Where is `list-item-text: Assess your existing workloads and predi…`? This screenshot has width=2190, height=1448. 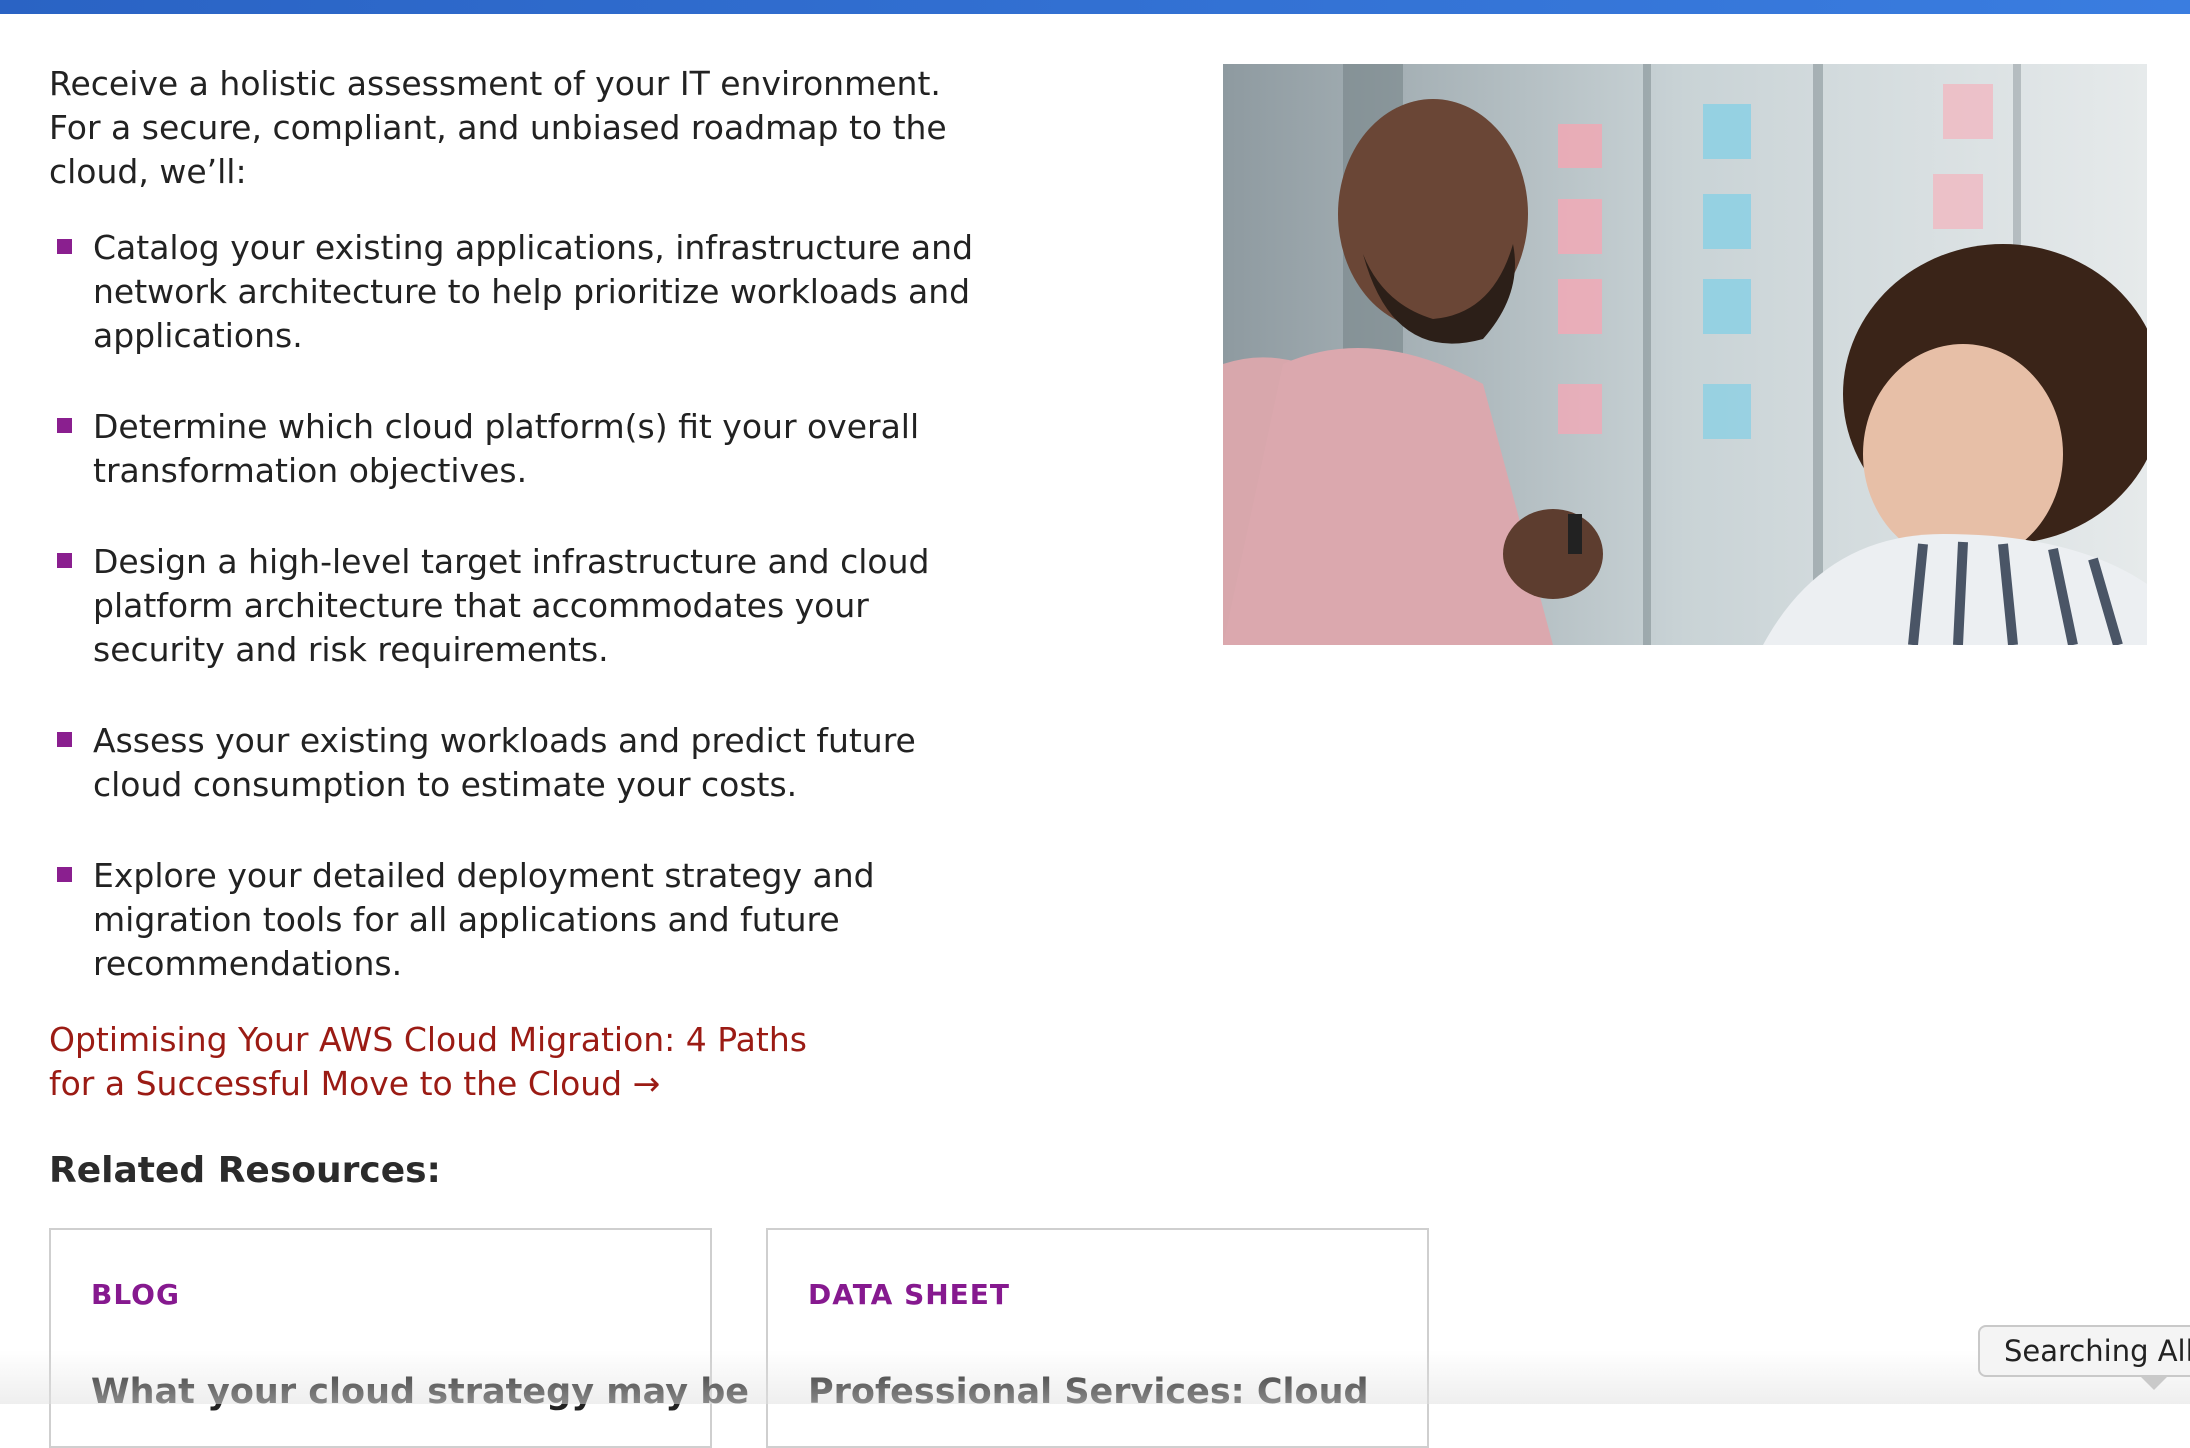 list-item-text: Assess your existing workloads and predi… is located at coordinates (504, 762).